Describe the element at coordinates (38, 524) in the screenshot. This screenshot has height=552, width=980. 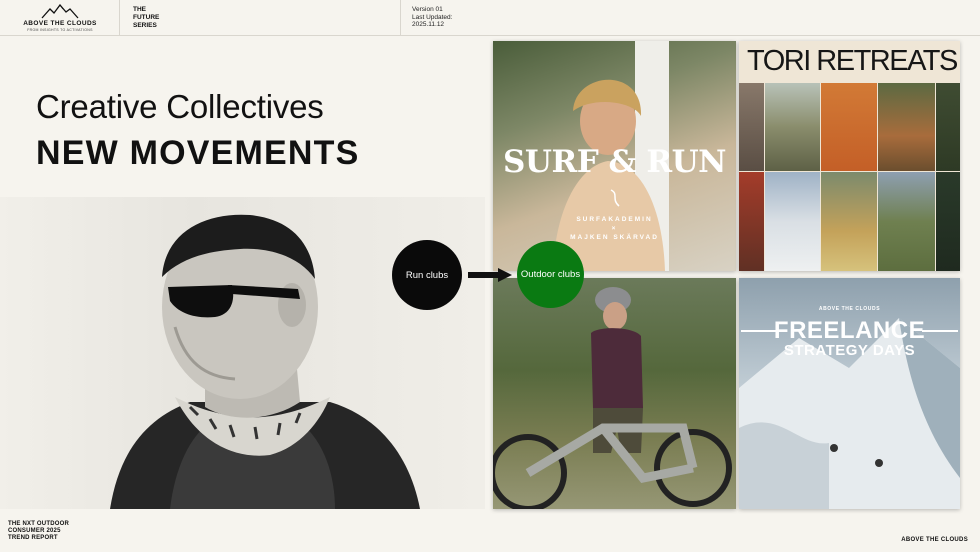
I see `report-line: THE NXT OUTDOOR` at that location.